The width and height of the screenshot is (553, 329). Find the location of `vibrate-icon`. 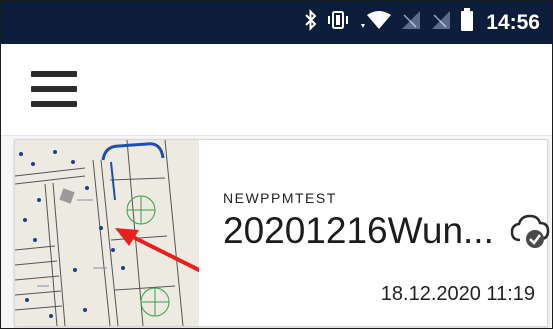

vibrate-icon is located at coordinates (338, 22).